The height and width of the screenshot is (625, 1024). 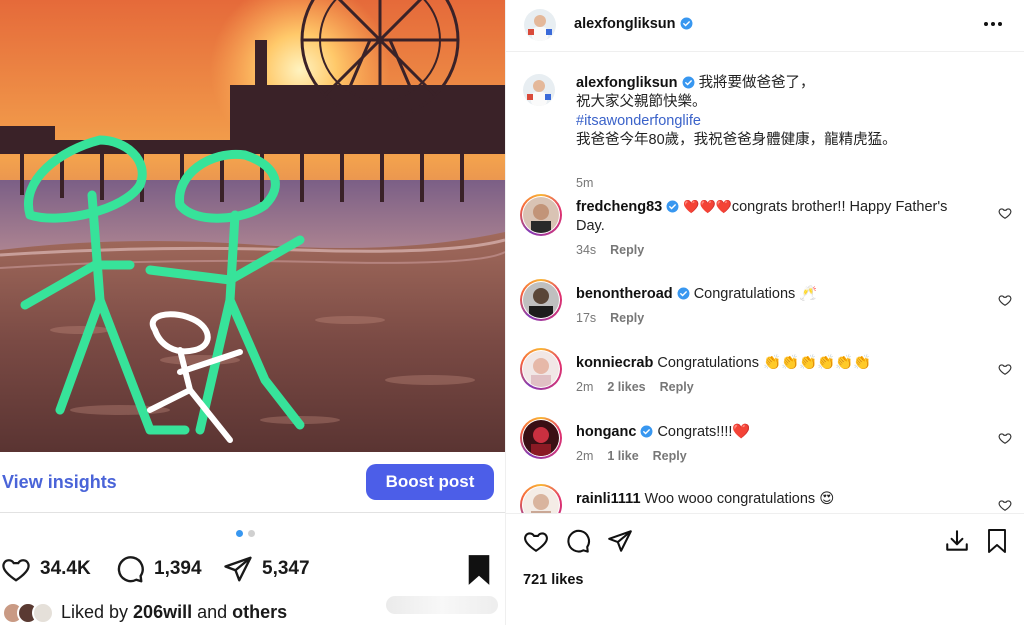 What do you see at coordinates (442, 605) in the screenshot?
I see `blurred-region` at bounding box center [442, 605].